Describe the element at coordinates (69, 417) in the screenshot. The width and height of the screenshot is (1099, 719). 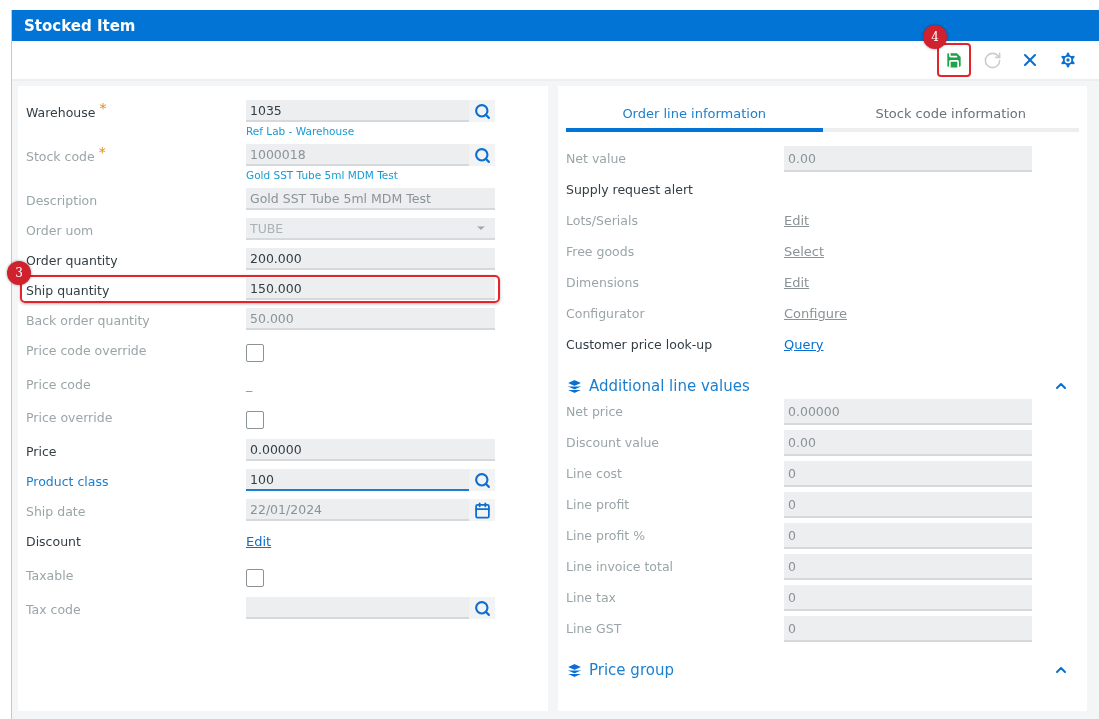
I see `field-label: Price override` at that location.